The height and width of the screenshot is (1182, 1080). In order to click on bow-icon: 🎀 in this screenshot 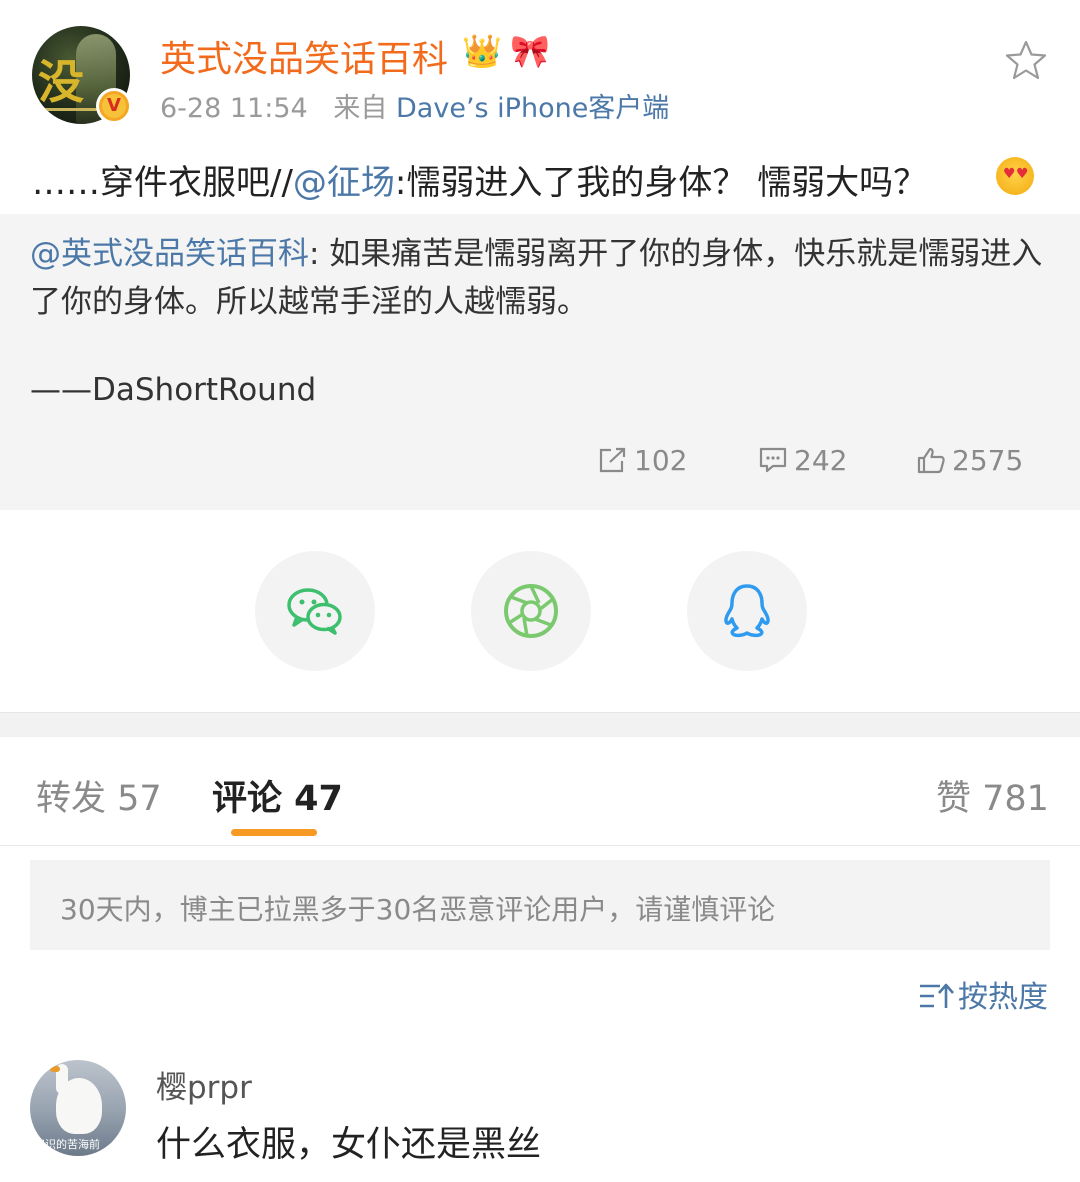, I will do `click(530, 51)`.